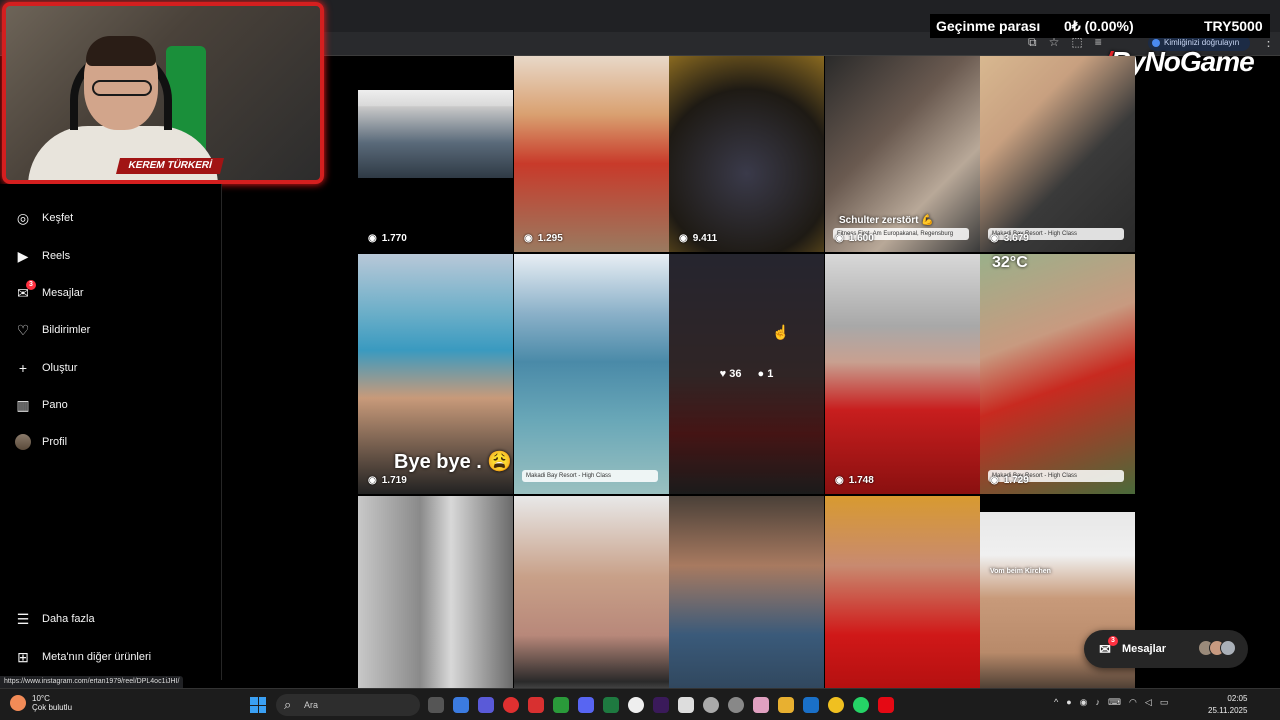 The image size is (1280, 720). I want to click on heart-icon: ♡, so click(23, 329).